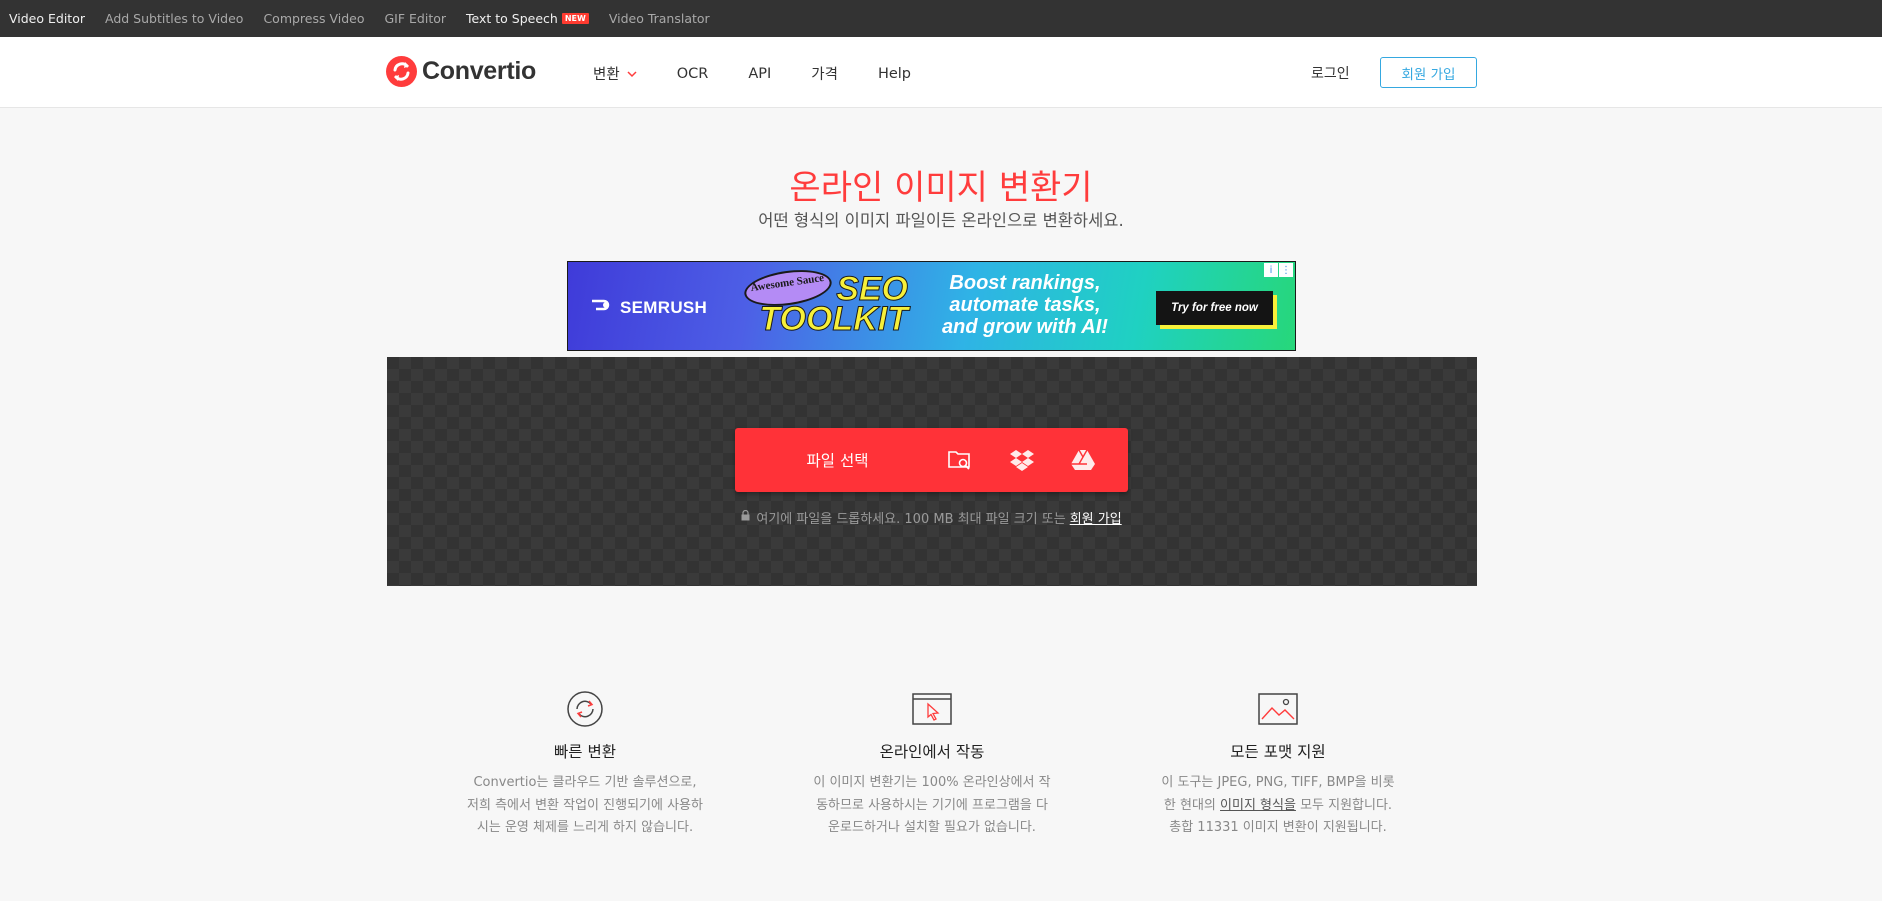  What do you see at coordinates (960, 460) in the screenshot?
I see `folder-search-icon` at bounding box center [960, 460].